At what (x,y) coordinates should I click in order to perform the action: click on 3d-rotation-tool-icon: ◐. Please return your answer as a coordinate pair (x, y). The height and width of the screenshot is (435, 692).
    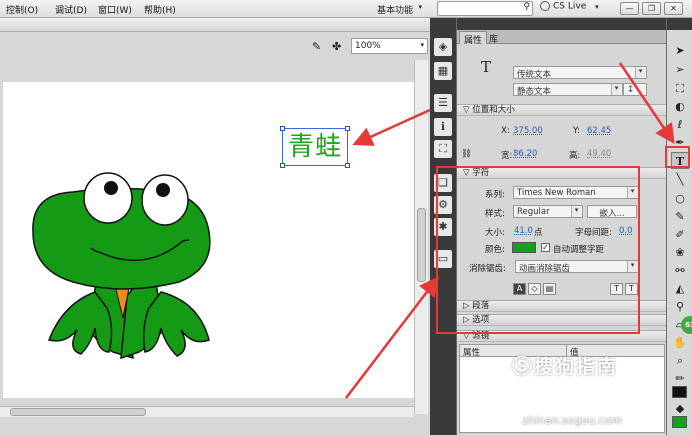
    Looking at the image, I should click on (680, 106).